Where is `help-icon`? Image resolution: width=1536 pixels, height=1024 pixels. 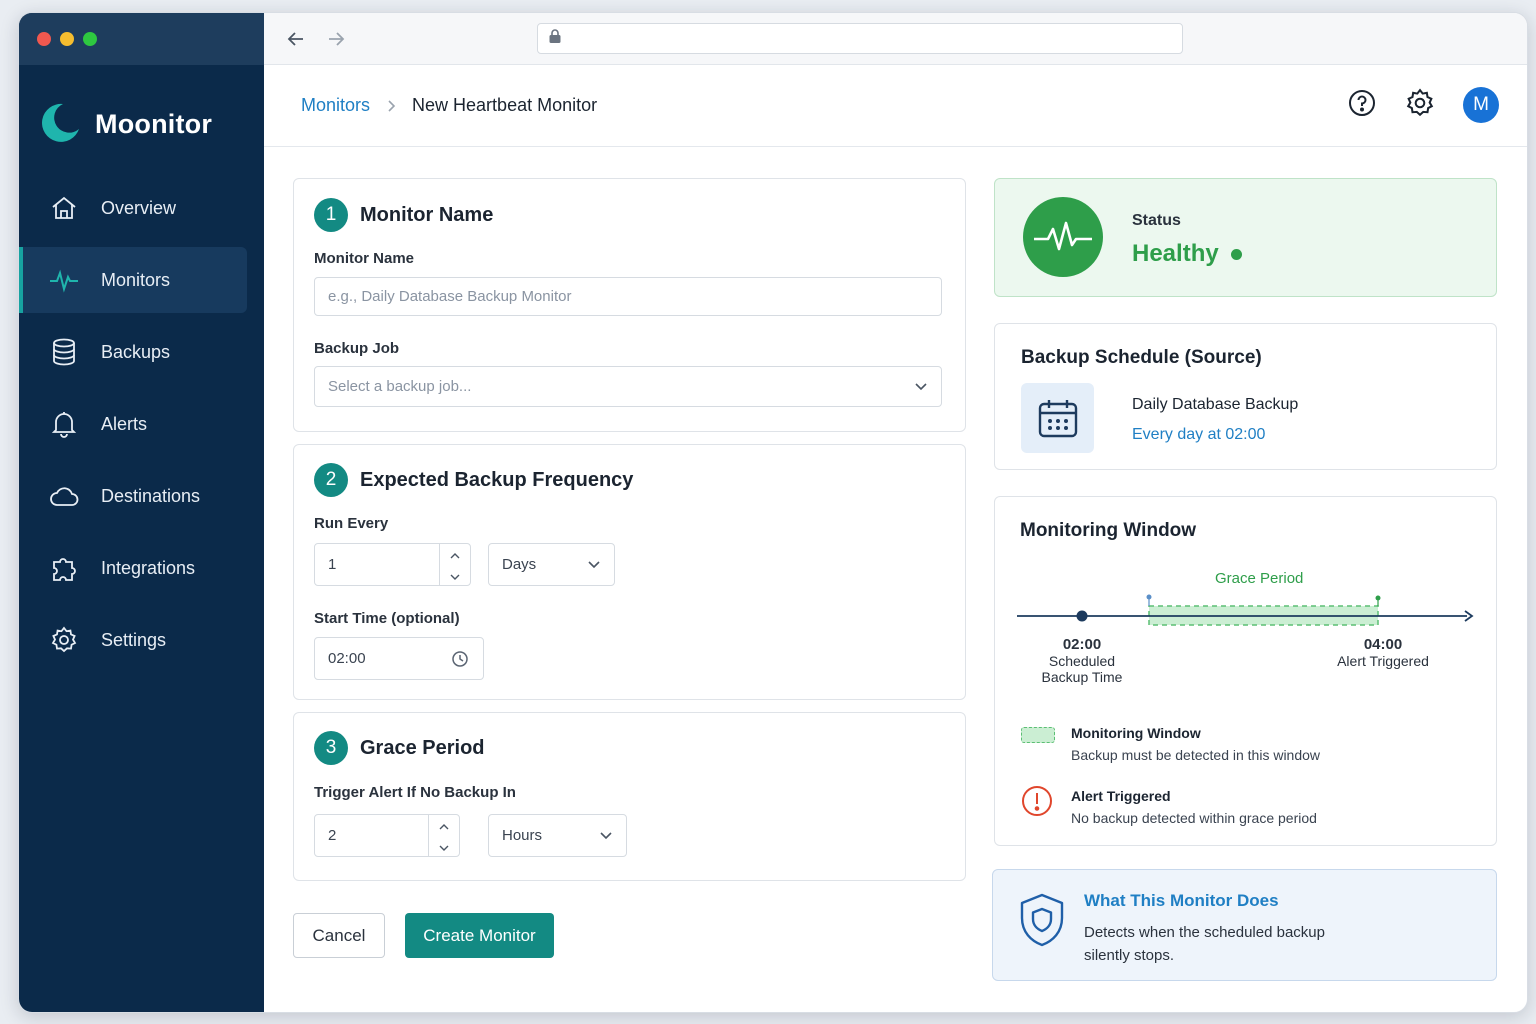 help-icon is located at coordinates (1362, 105).